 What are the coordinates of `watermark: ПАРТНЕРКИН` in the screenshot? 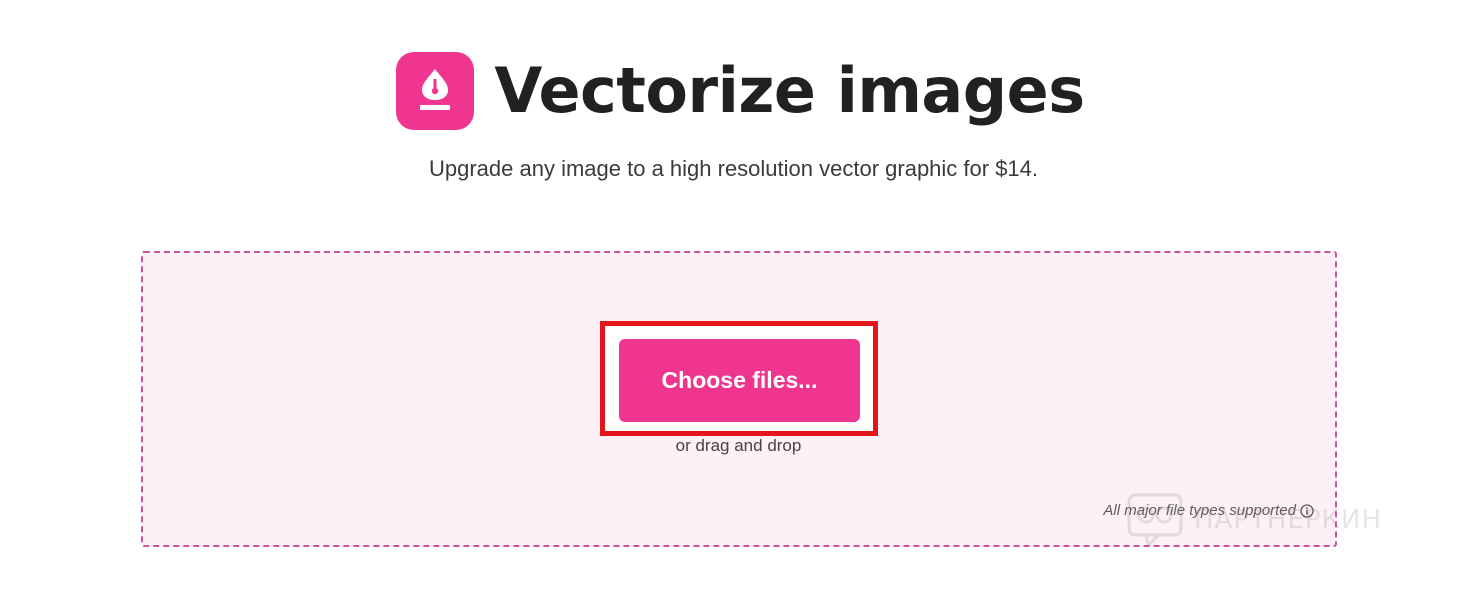 It's located at (1254, 520).